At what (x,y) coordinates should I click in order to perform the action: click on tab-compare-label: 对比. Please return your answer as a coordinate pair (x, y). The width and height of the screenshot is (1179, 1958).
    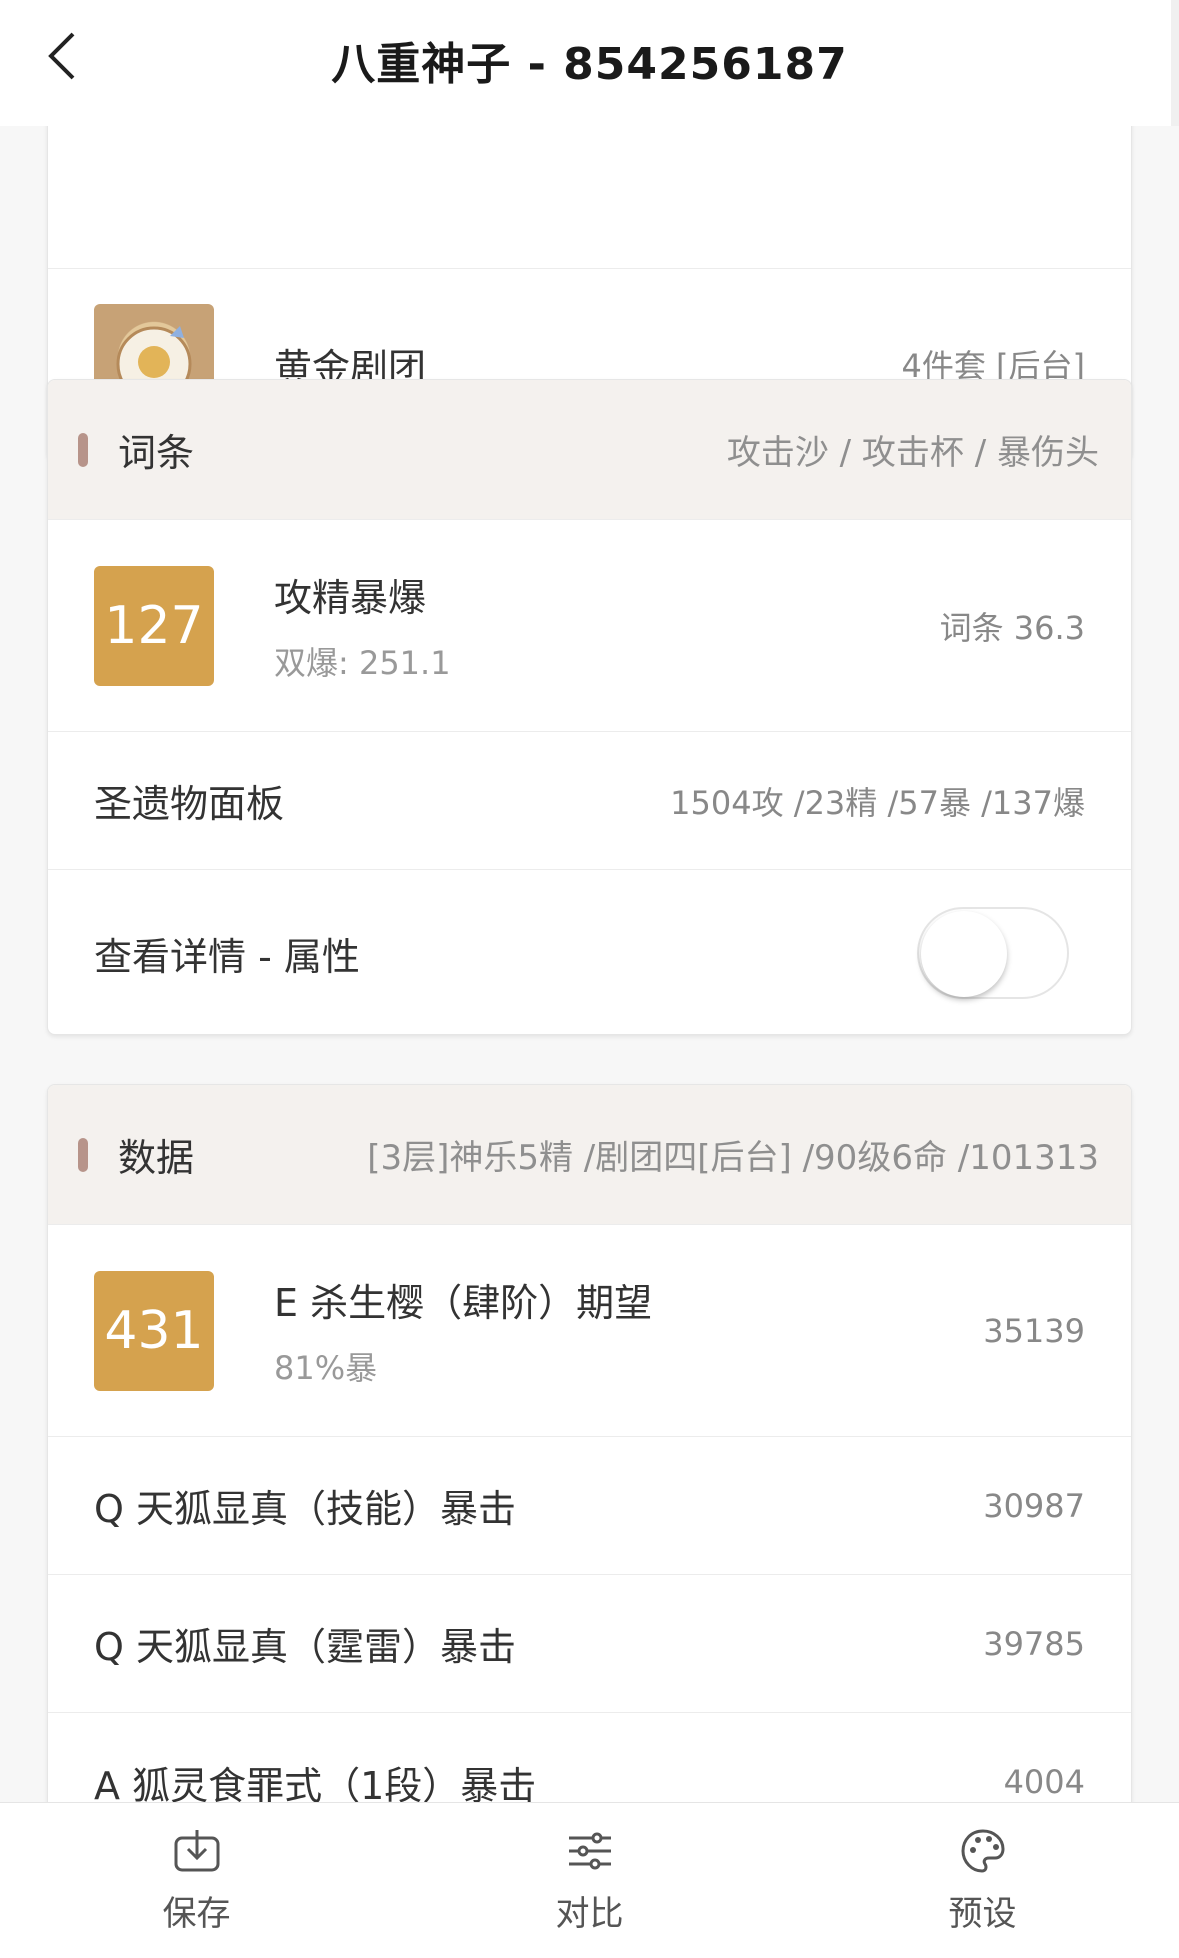
    Looking at the image, I should click on (589, 1914).